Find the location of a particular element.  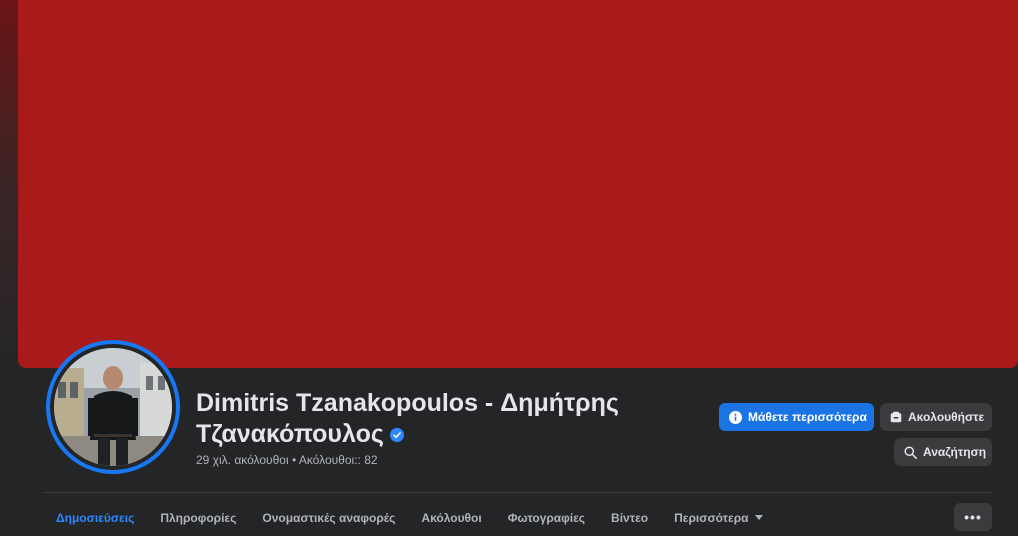

tab-mentions-label: Ονομαστικές αναφορές is located at coordinates (329, 518).